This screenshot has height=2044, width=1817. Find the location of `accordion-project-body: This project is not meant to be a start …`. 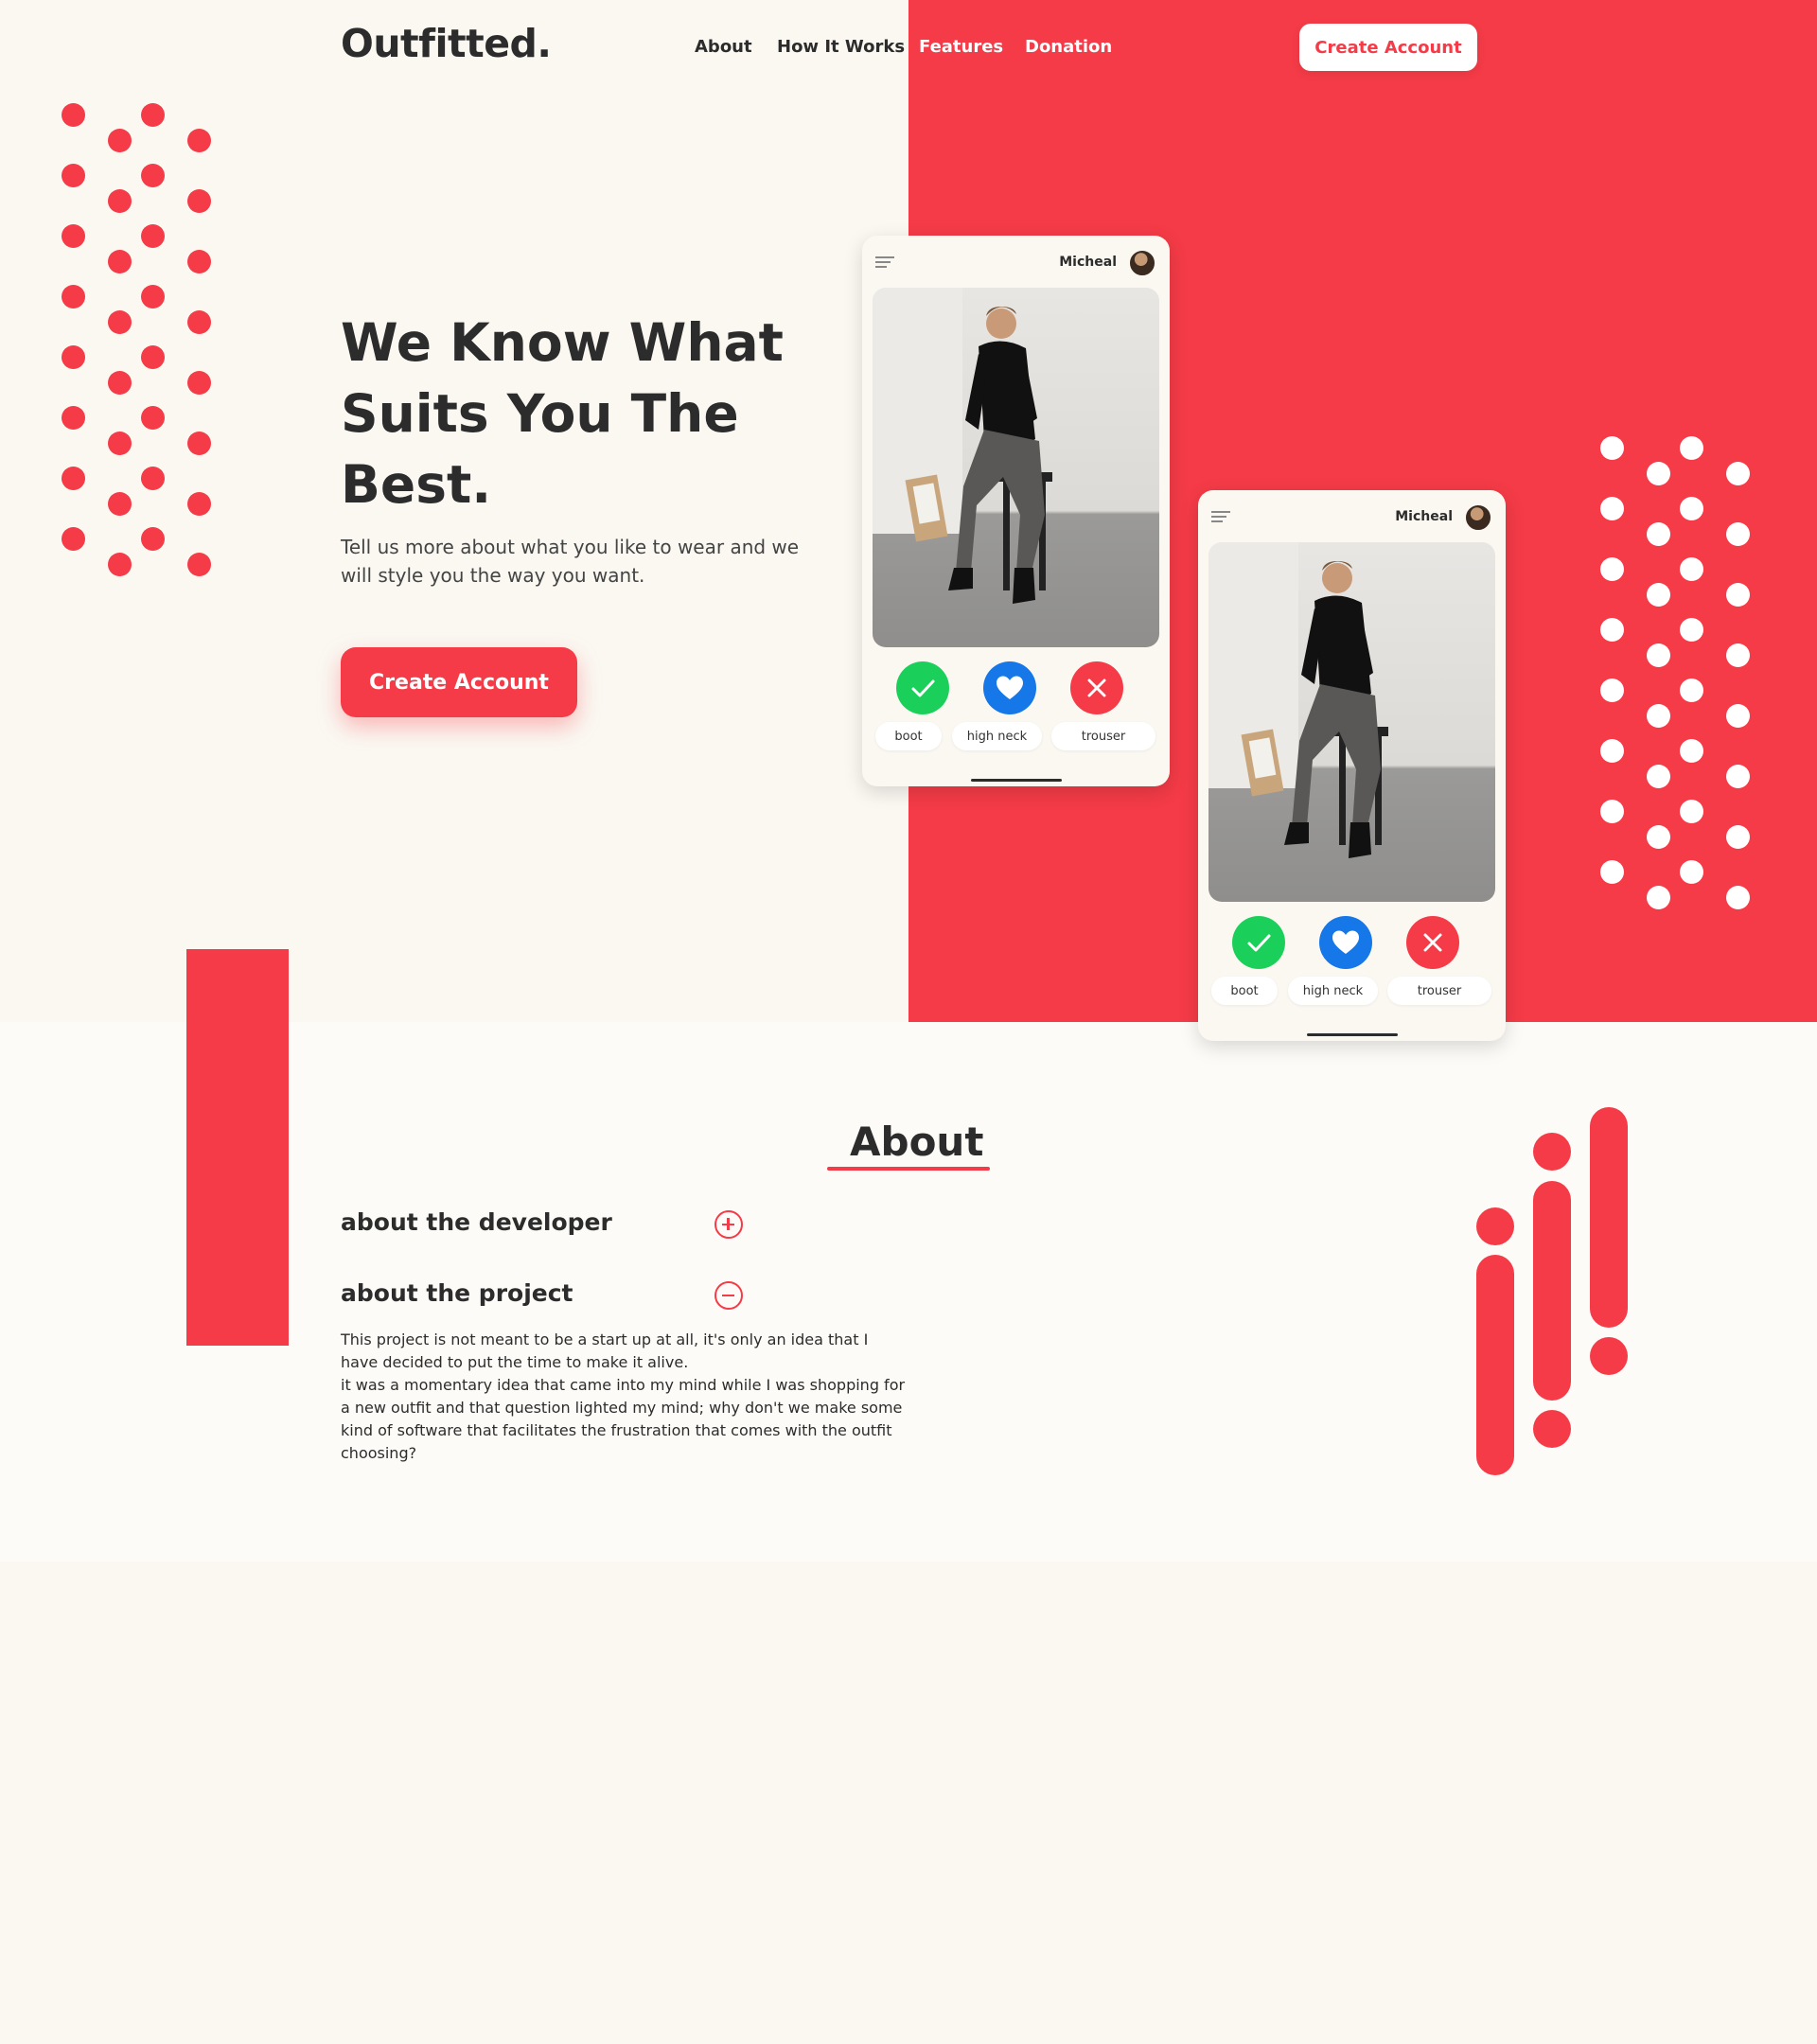

accordion-project-body: This project is not meant to be a start … is located at coordinates (623, 1396).